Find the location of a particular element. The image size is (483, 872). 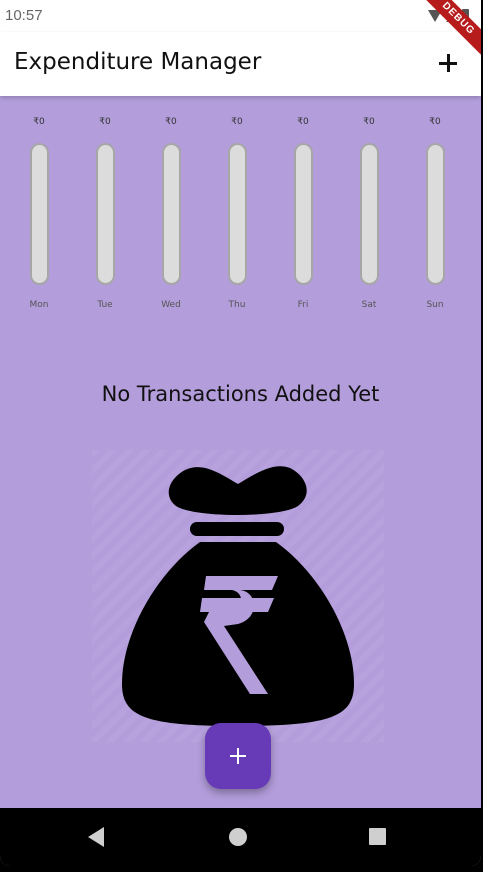

bar-day-label: Mon is located at coordinates (39, 305).